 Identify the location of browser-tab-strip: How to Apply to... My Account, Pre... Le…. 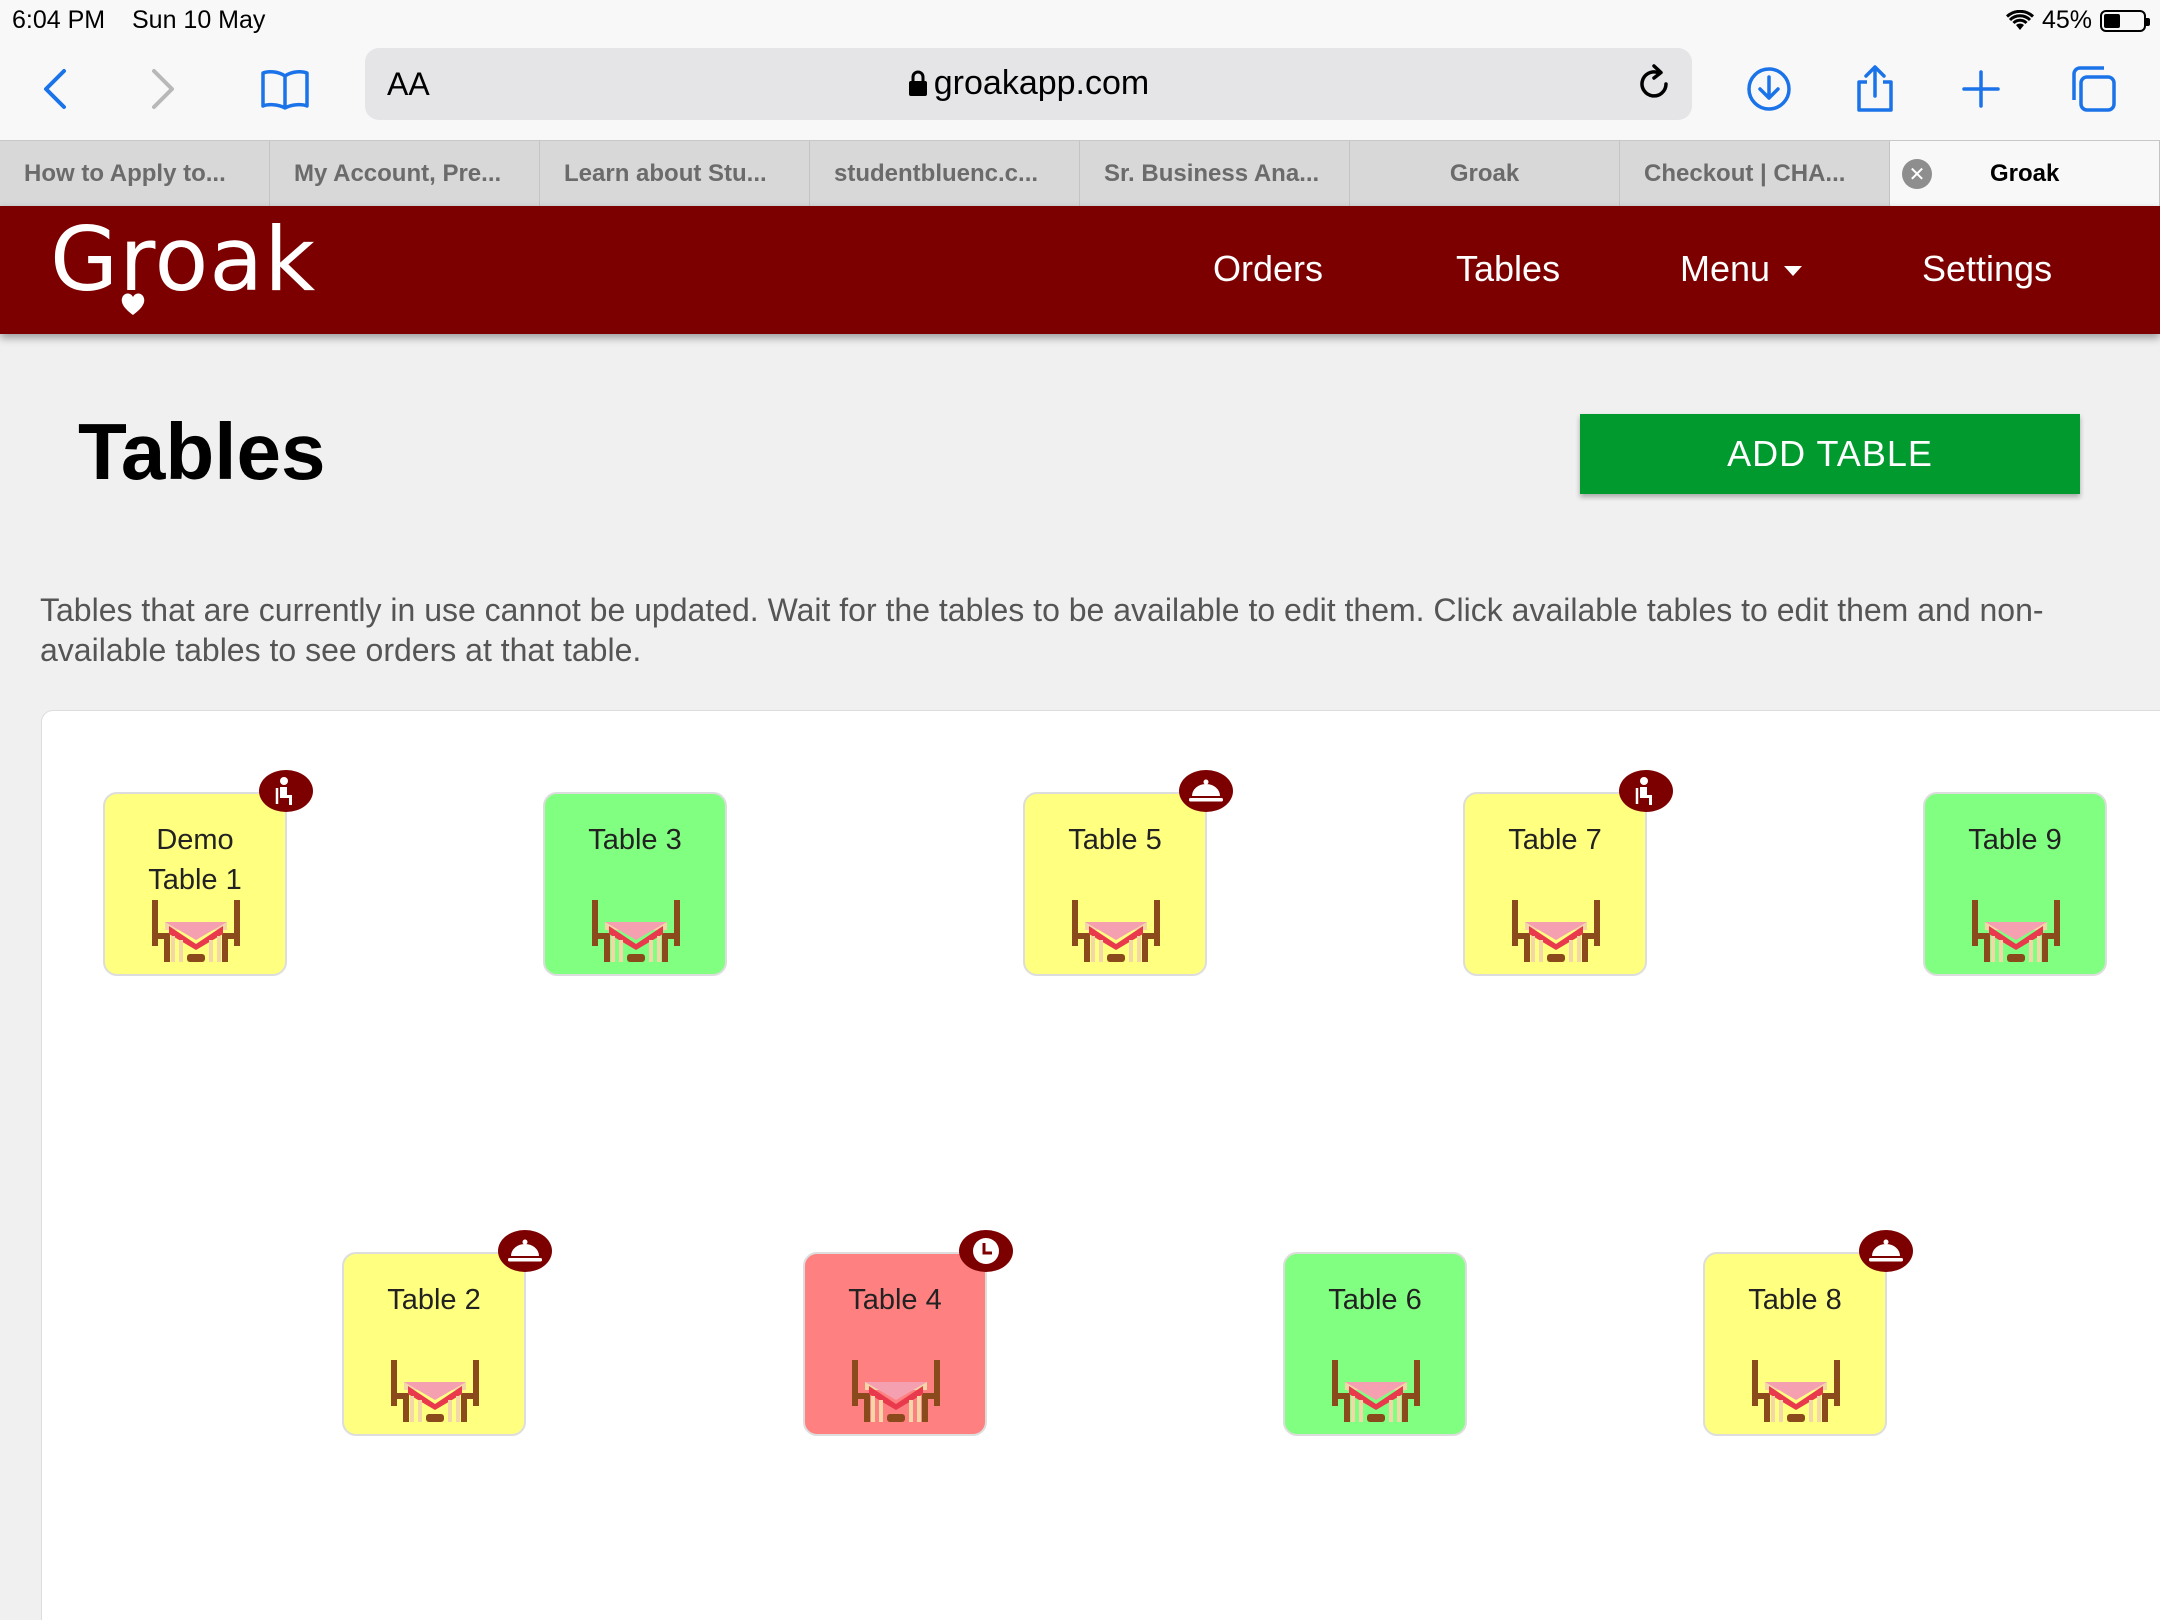
(1080, 173).